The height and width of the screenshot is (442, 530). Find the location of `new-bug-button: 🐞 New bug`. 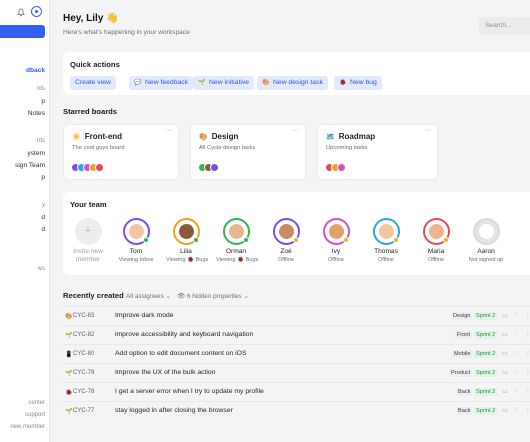

new-bug-button: 🐞 New bug is located at coordinates (358, 83).